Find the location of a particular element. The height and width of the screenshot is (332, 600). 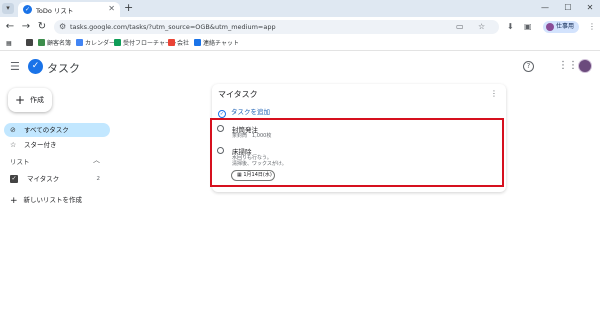

cast-icon: ▭ is located at coordinates (460, 27).